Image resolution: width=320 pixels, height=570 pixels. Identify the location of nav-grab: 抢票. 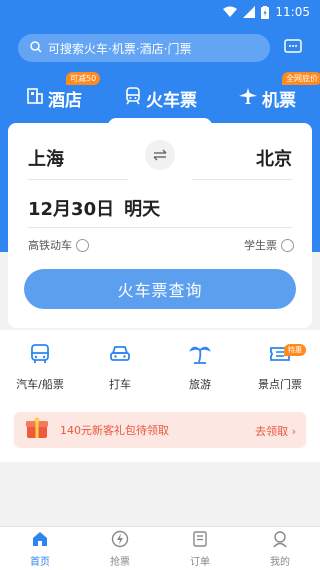
(120, 549).